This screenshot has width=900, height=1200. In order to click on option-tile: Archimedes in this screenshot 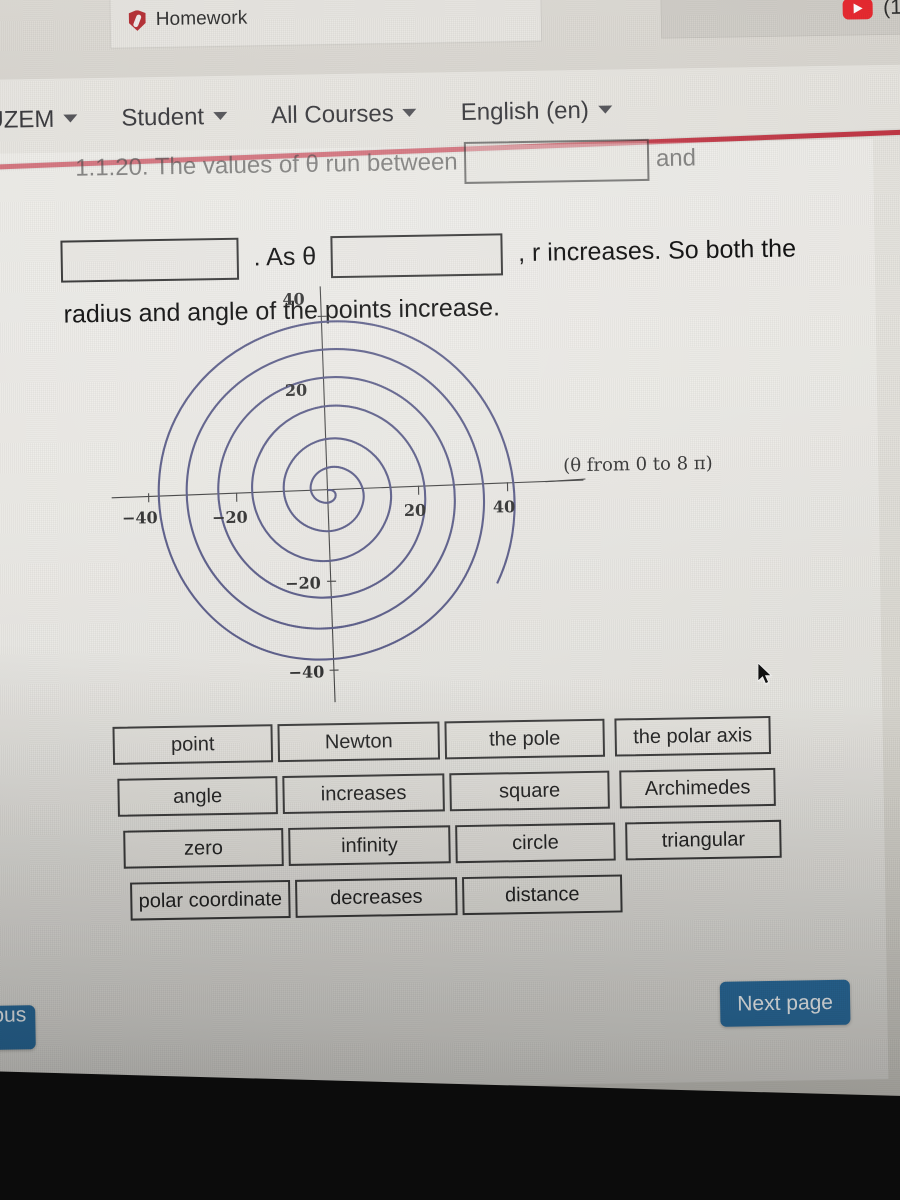, I will do `click(697, 788)`.